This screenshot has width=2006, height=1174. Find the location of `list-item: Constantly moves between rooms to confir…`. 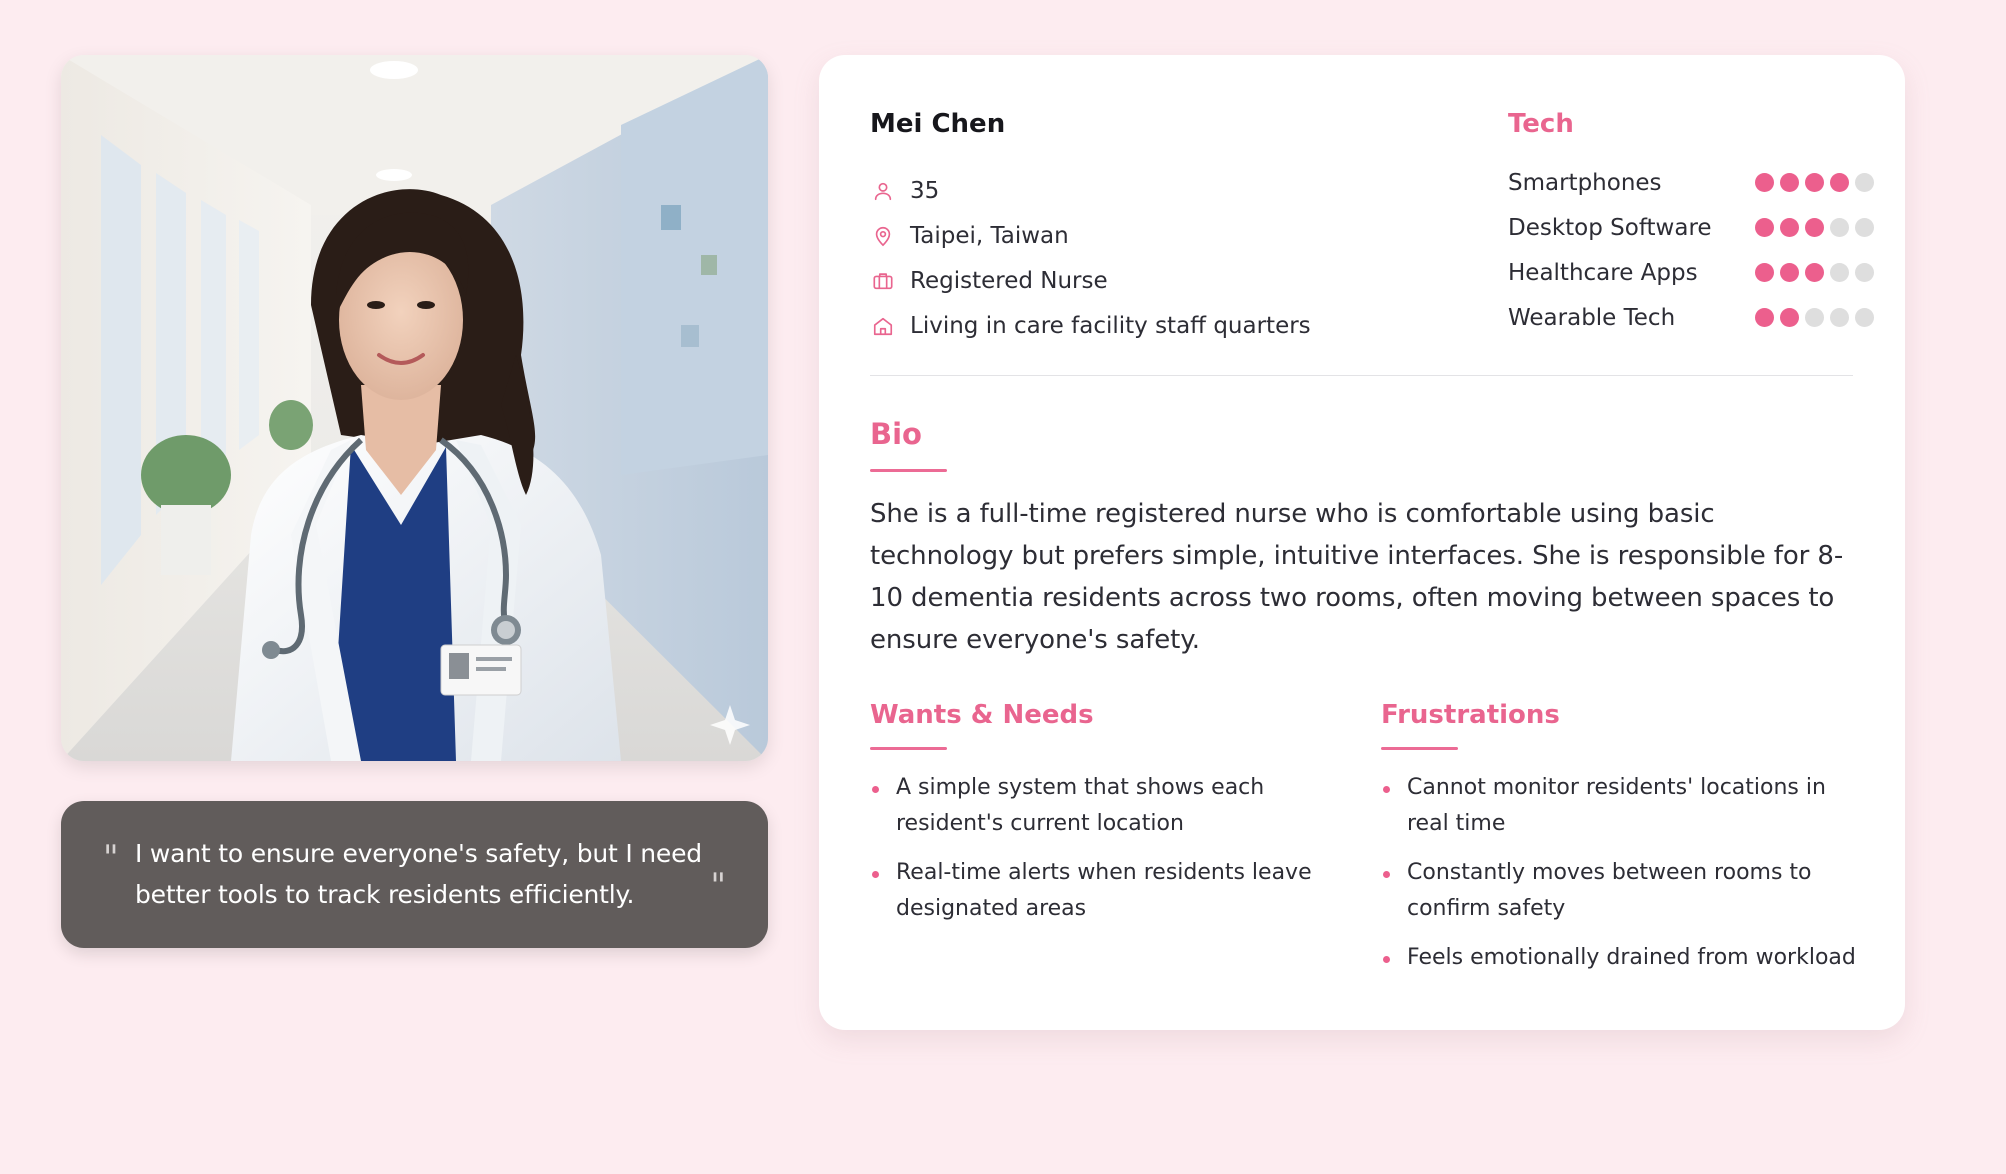

list-item: Constantly moves between rooms to confir… is located at coordinates (1626, 891).